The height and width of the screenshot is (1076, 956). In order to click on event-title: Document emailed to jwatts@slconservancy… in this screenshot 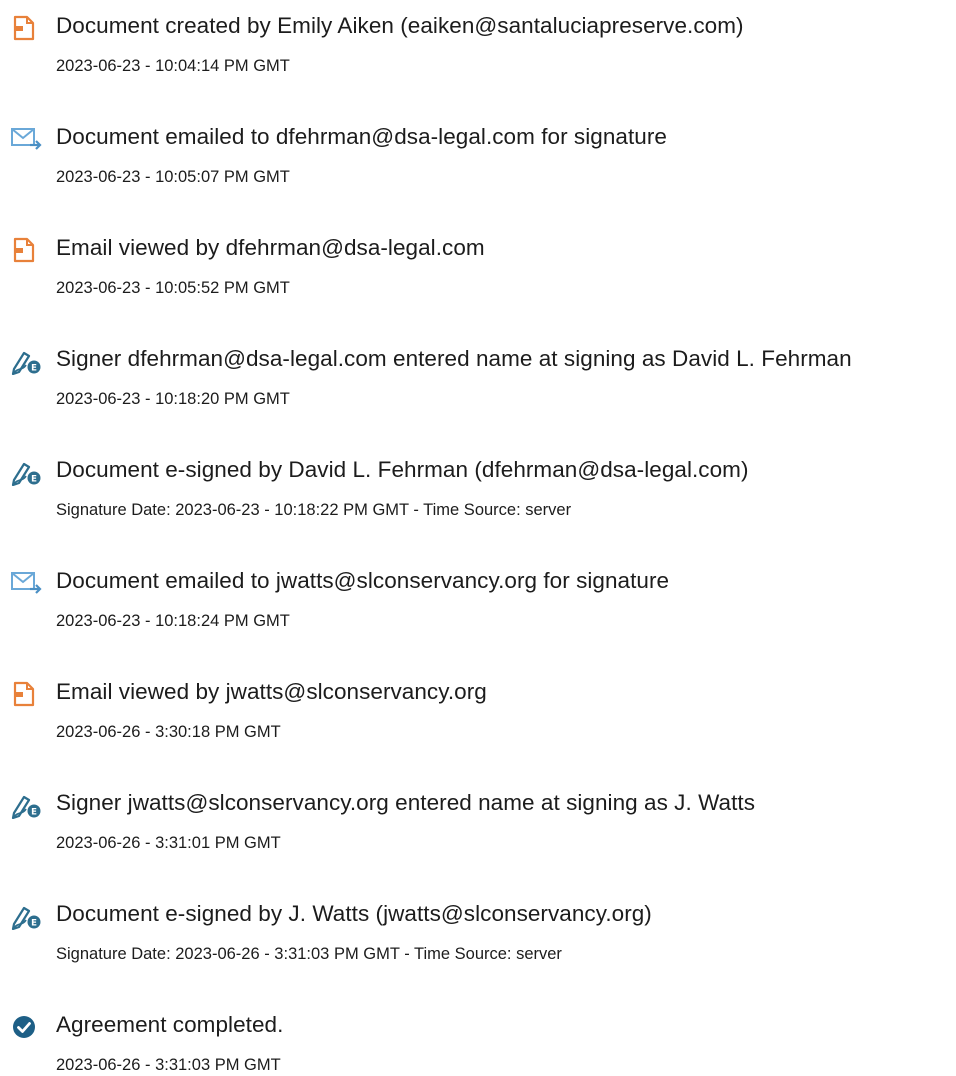, I will do `click(363, 580)`.